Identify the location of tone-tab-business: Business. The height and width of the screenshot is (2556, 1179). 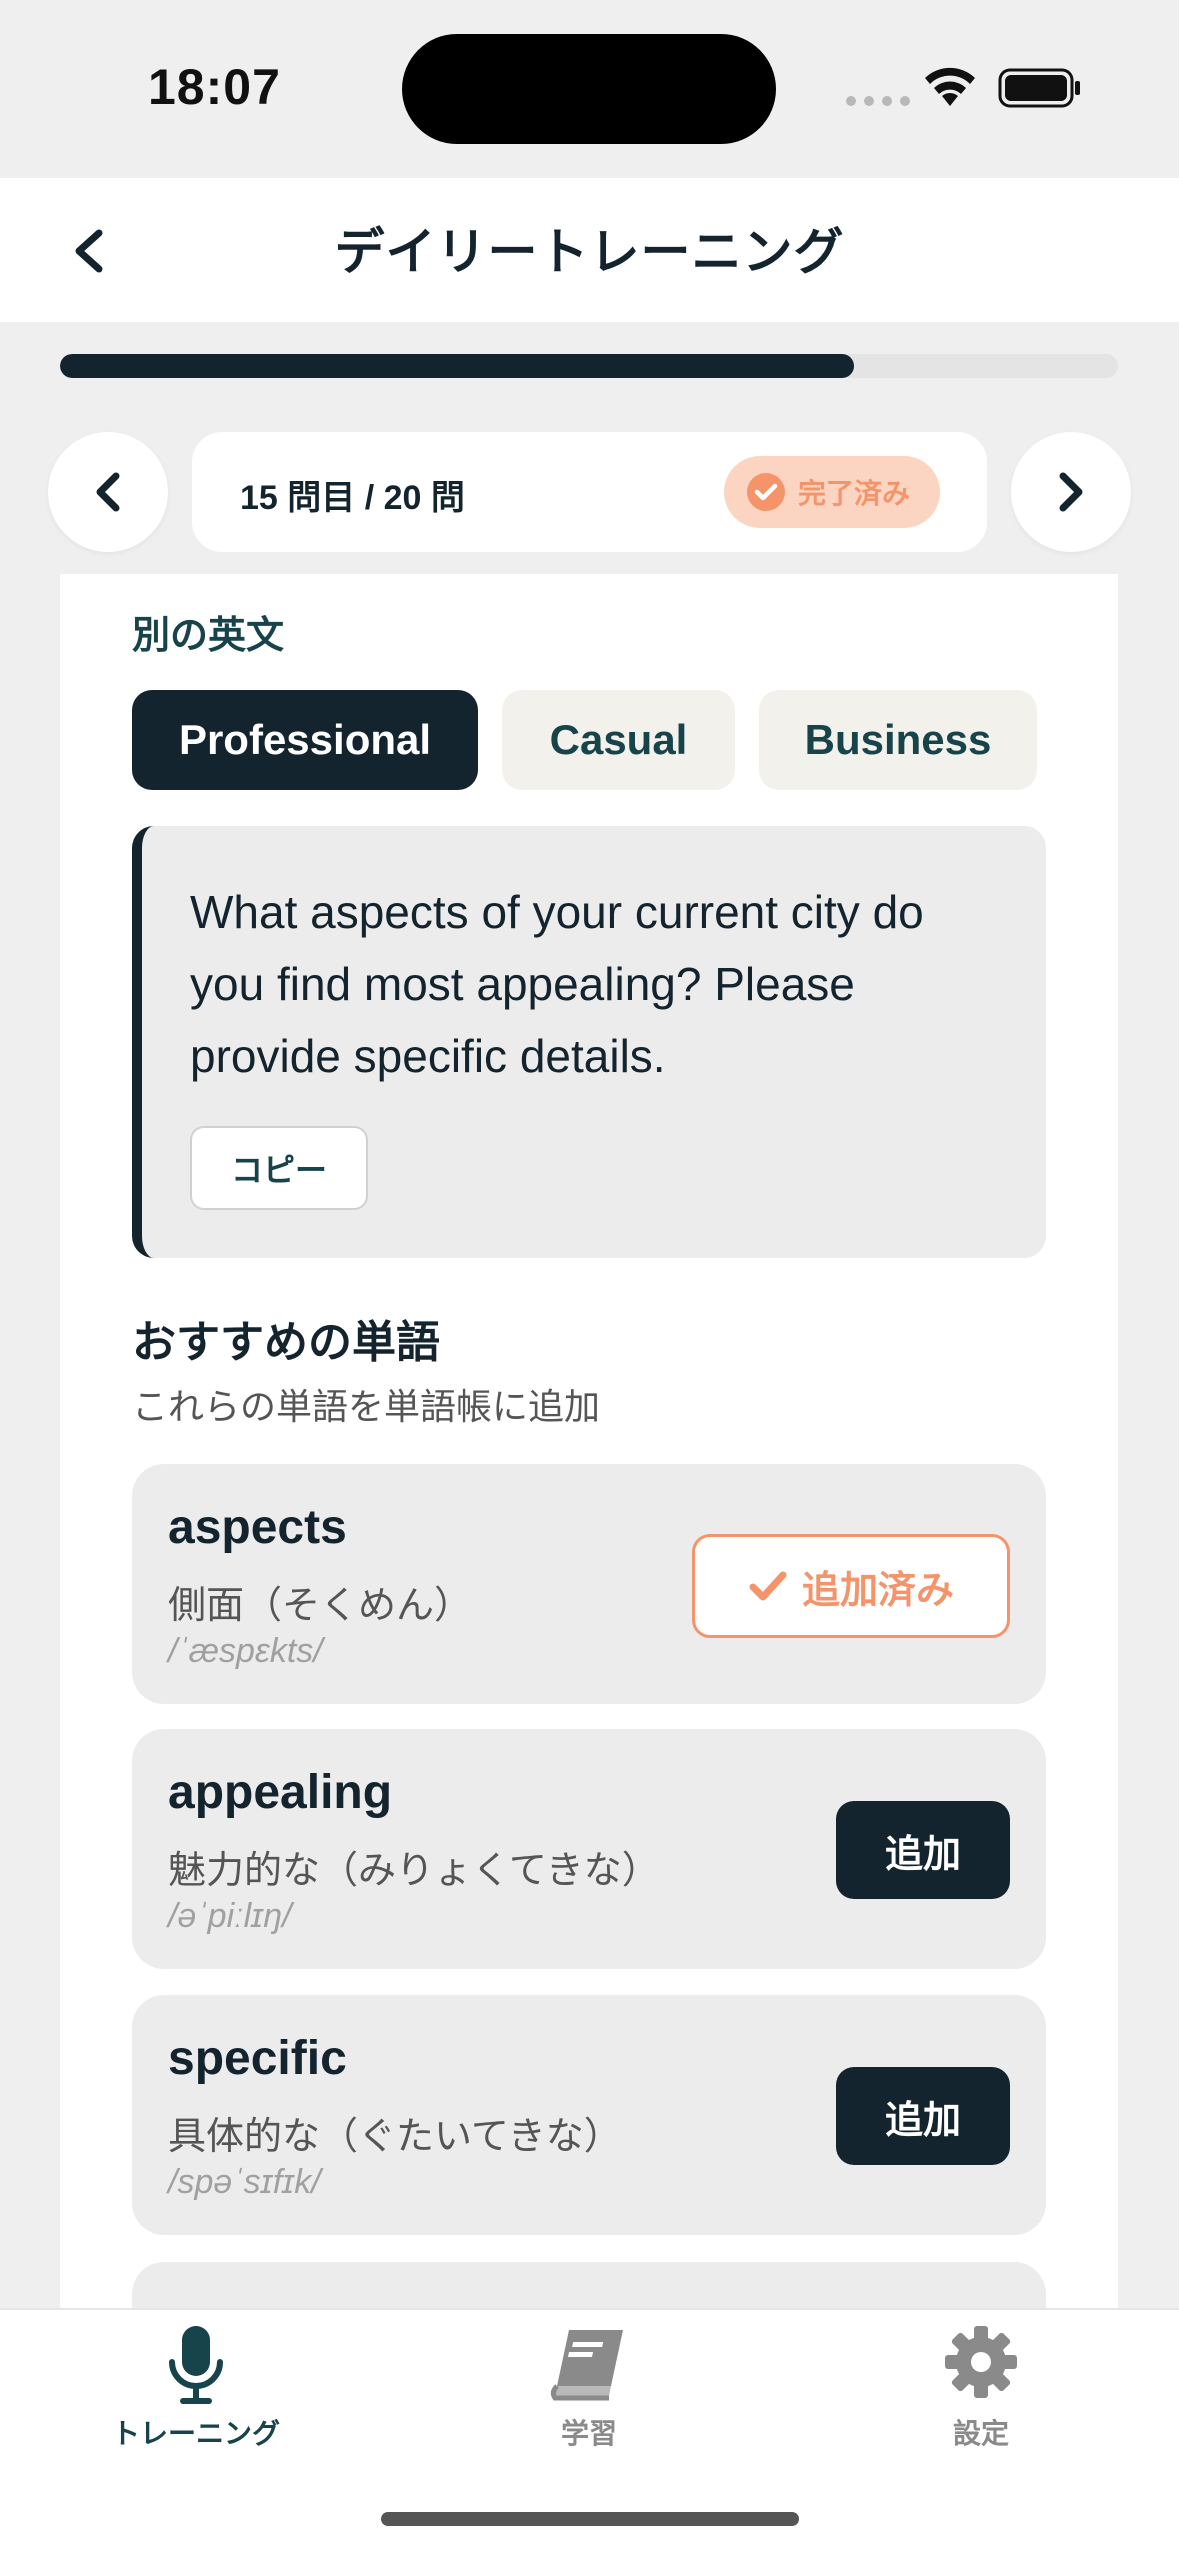
(898, 740).